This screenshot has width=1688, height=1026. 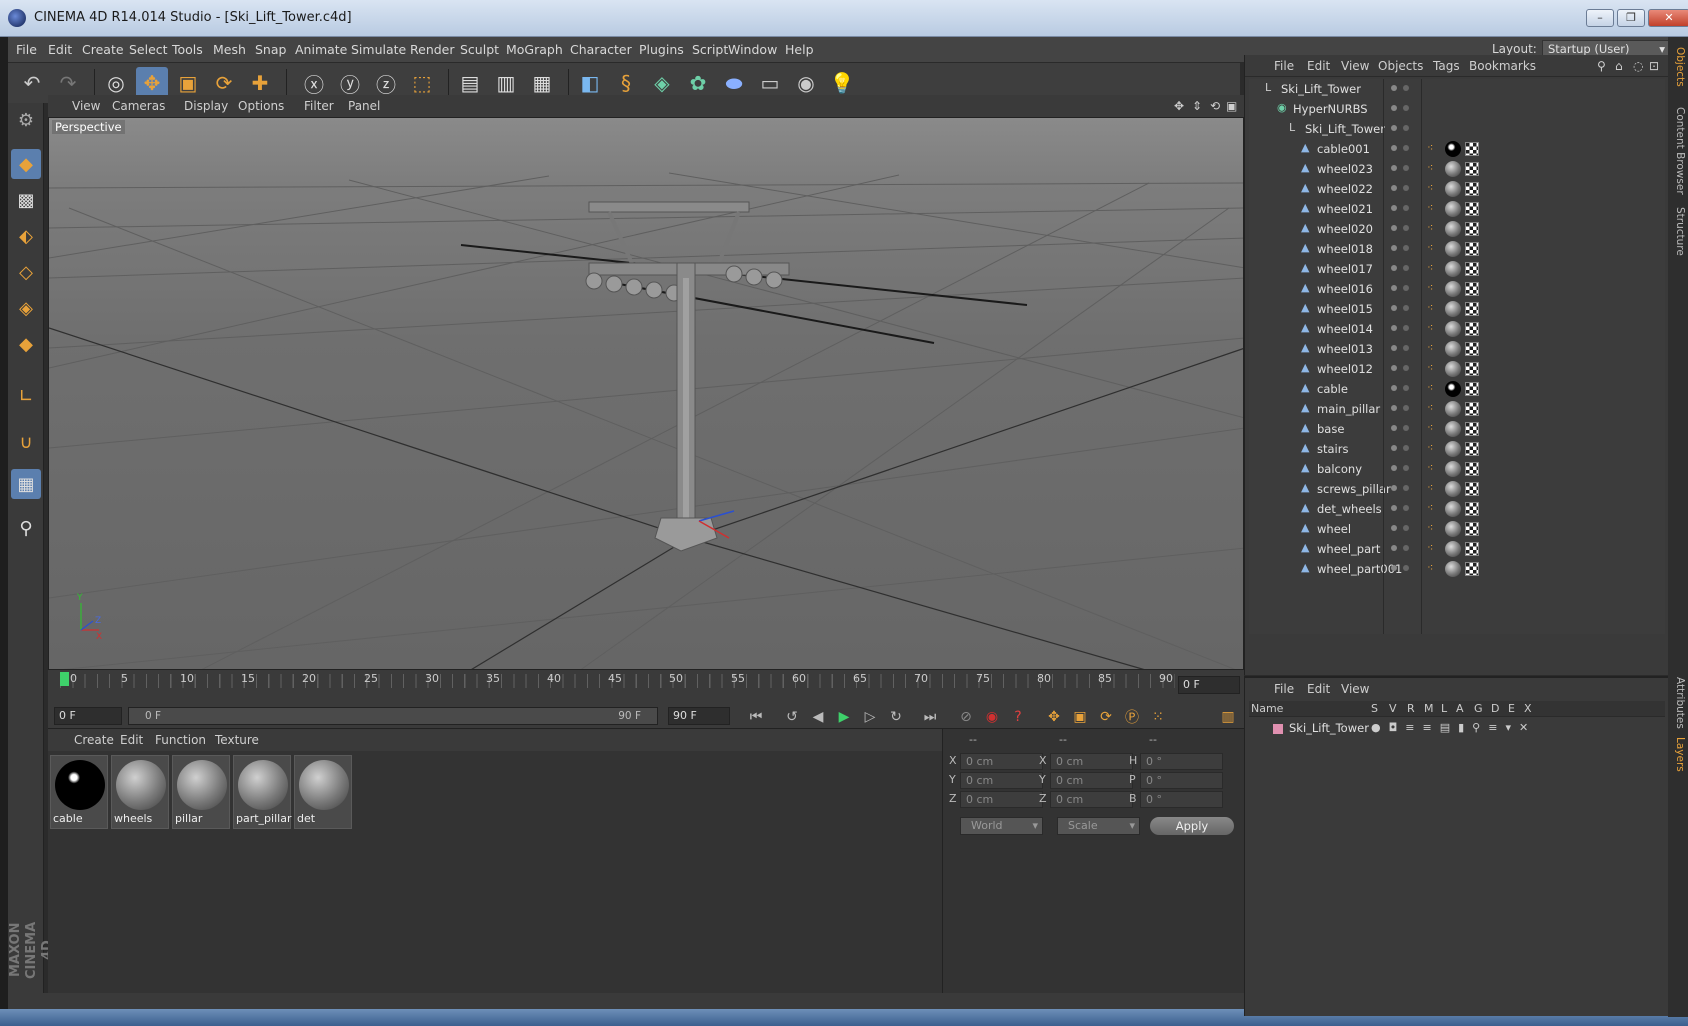 What do you see at coordinates (1619, 66) in the screenshot?
I see `home-icon: ⌂` at bounding box center [1619, 66].